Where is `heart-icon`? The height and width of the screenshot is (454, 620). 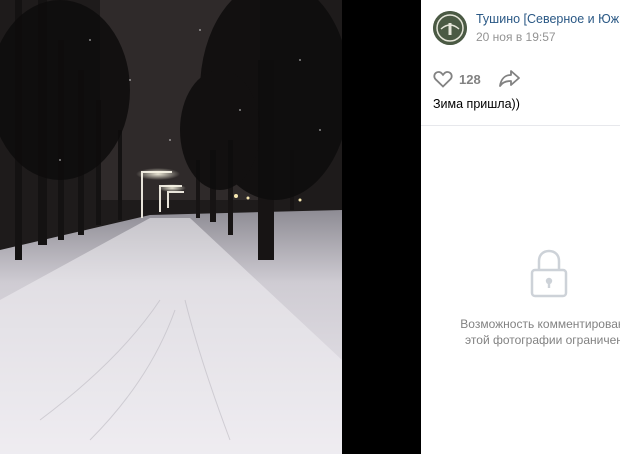 heart-icon is located at coordinates (443, 79).